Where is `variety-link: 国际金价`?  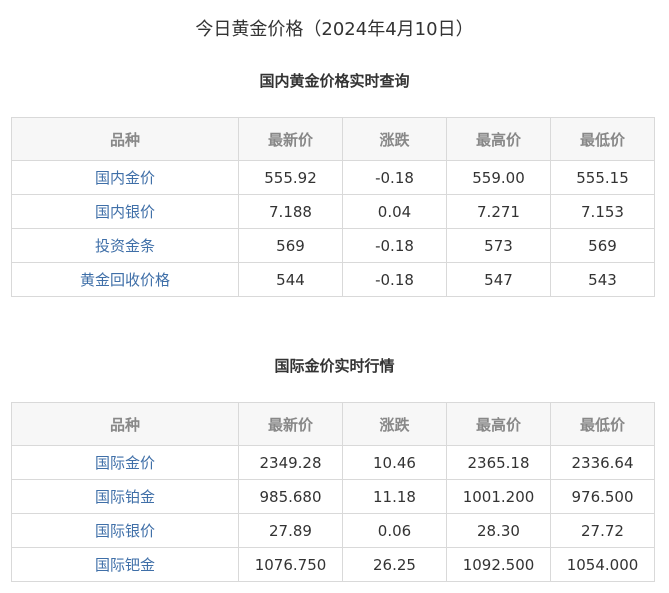 variety-link: 国际金价 is located at coordinates (125, 462).